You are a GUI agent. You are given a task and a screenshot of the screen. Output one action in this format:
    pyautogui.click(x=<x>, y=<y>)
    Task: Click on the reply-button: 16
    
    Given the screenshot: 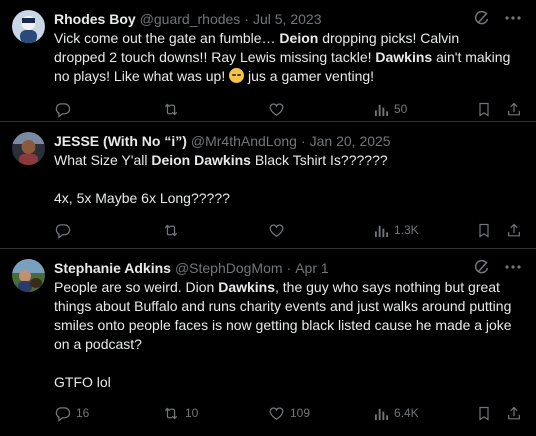 What is the action you would take?
    pyautogui.click(x=108, y=413)
    